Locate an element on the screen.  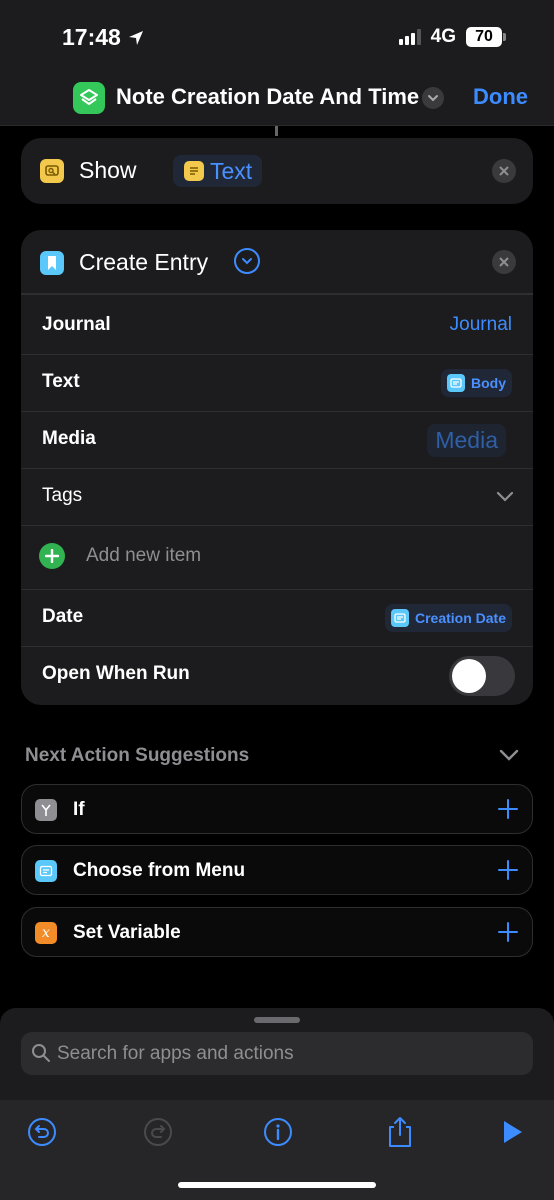
battery-level: 70 is located at coordinates (484, 37).